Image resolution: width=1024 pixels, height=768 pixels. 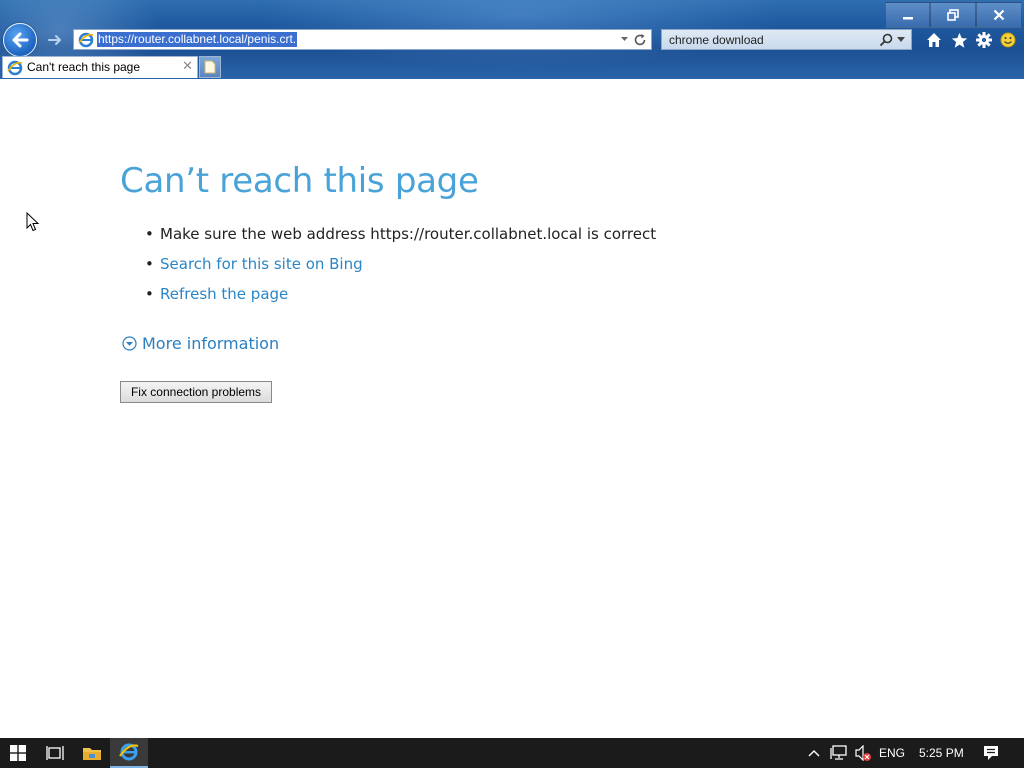 I want to click on feedback-button, so click(x=1008, y=40).